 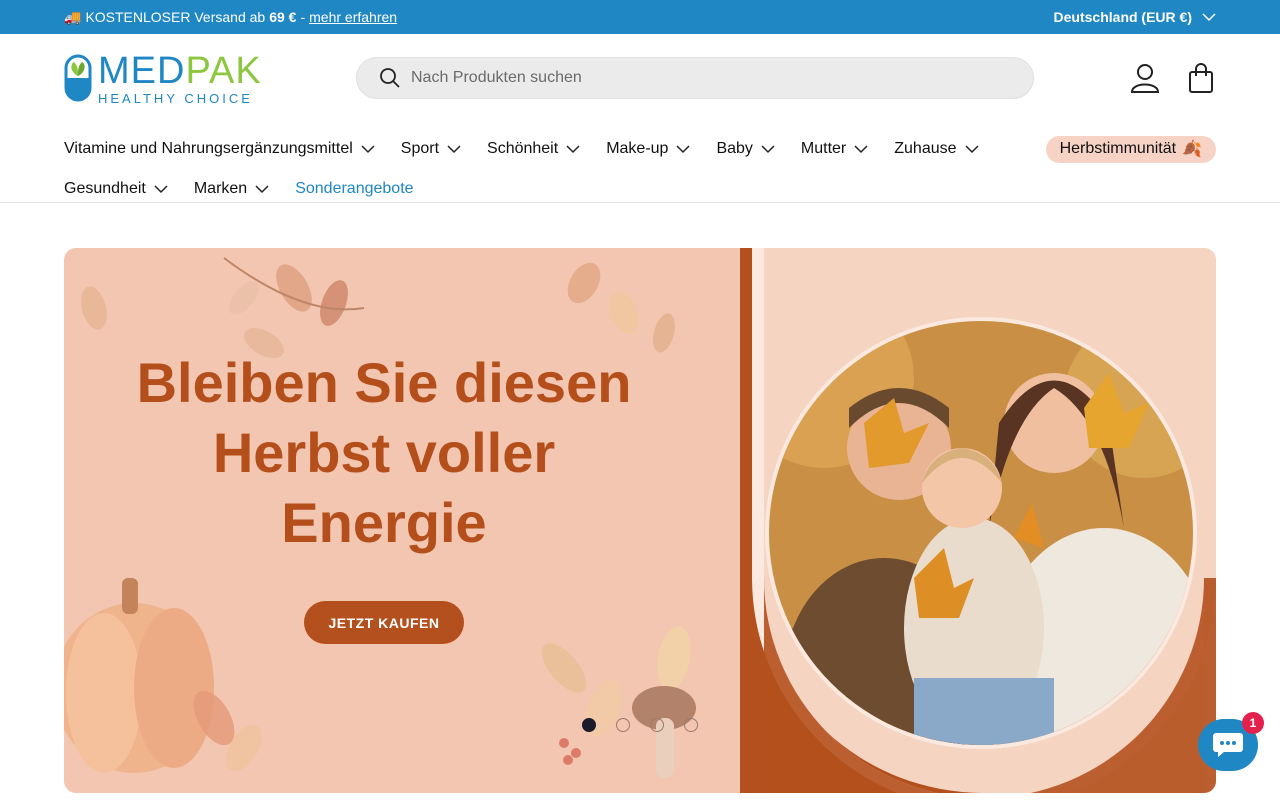 What do you see at coordinates (1201, 78) in the screenshot?
I see `shopping-bag-icon` at bounding box center [1201, 78].